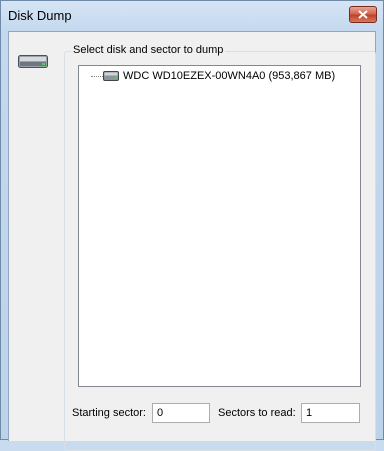 The image size is (384, 451). Describe the element at coordinates (40, 15) in the screenshot. I see `window-title: Disk Dump` at that location.